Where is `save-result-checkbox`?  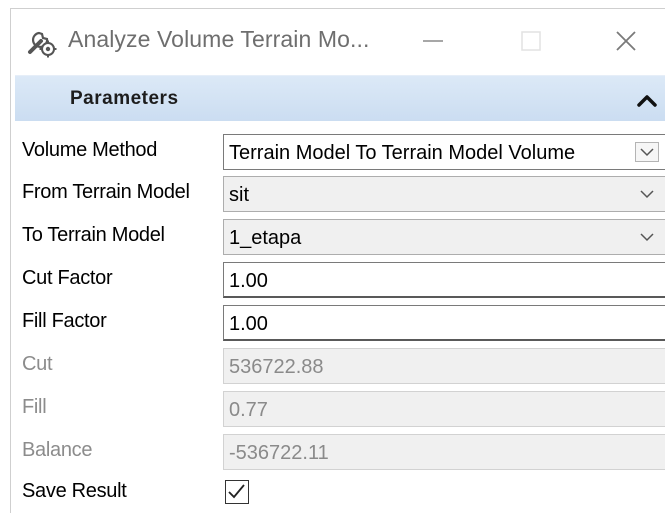 save-result-checkbox is located at coordinates (237, 492).